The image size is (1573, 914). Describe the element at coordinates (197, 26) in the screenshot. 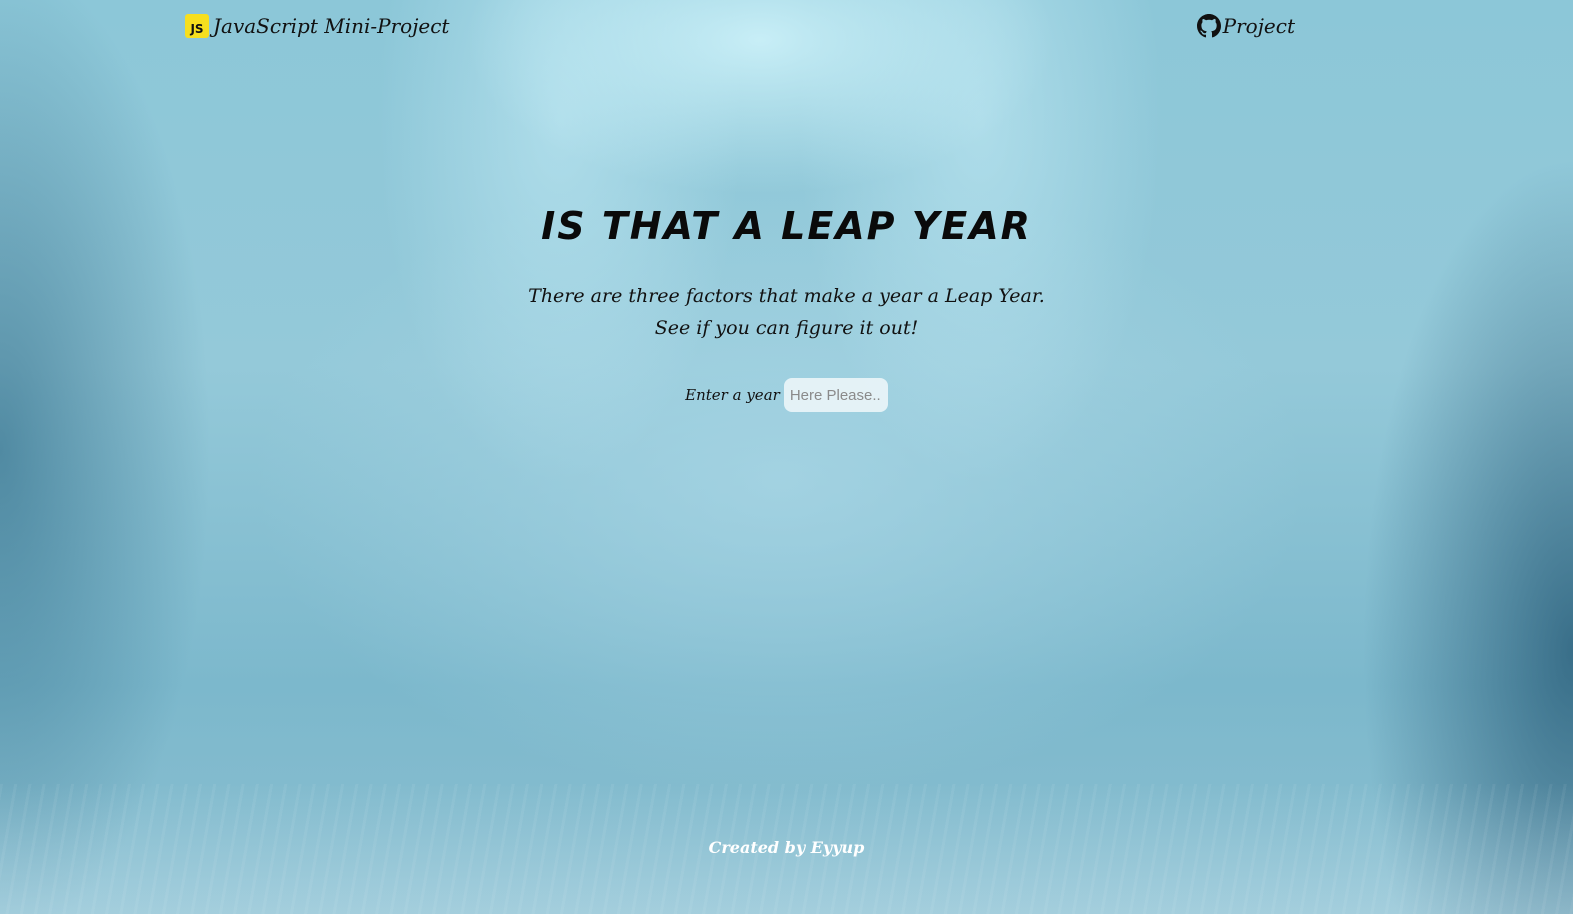

I see `js-logo-icon: JS` at that location.